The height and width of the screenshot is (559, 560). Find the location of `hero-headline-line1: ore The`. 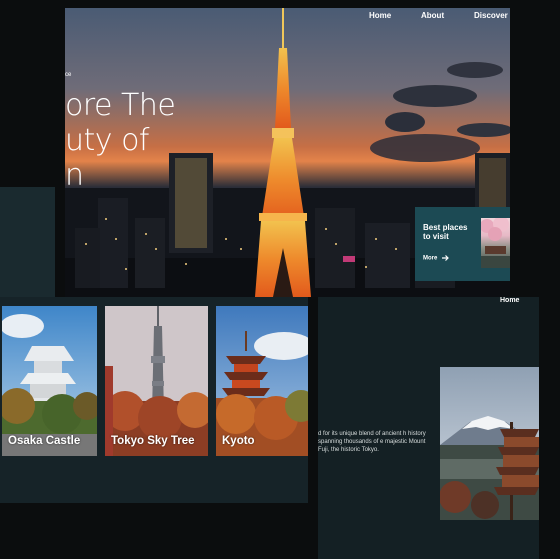

hero-headline-line1: ore The is located at coordinates (120, 105).